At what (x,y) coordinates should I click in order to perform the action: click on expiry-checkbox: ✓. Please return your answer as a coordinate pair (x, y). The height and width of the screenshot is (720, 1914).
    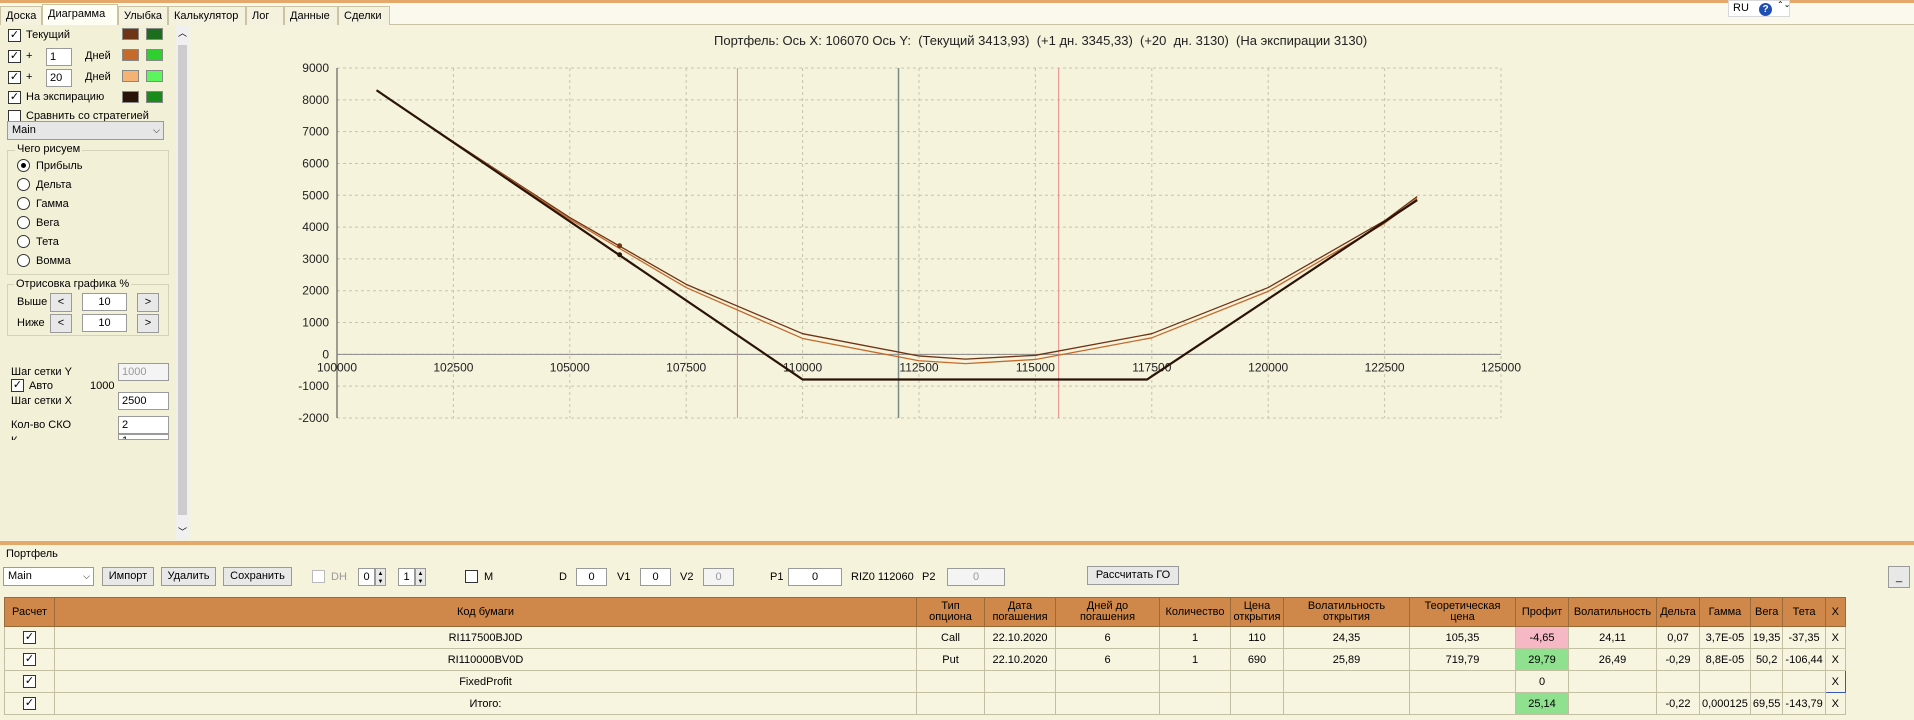
    Looking at the image, I should click on (14, 97).